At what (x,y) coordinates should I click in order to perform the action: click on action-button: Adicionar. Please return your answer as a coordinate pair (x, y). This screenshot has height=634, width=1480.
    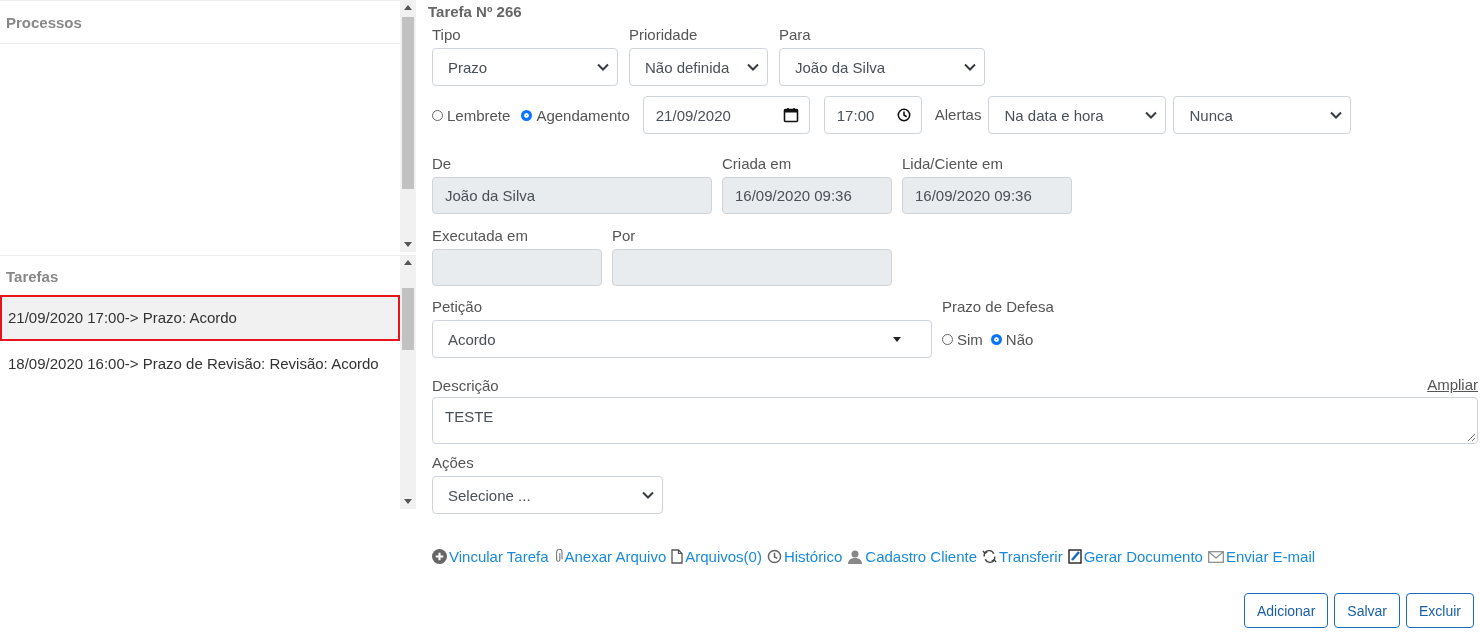
    Looking at the image, I should click on (1286, 610).